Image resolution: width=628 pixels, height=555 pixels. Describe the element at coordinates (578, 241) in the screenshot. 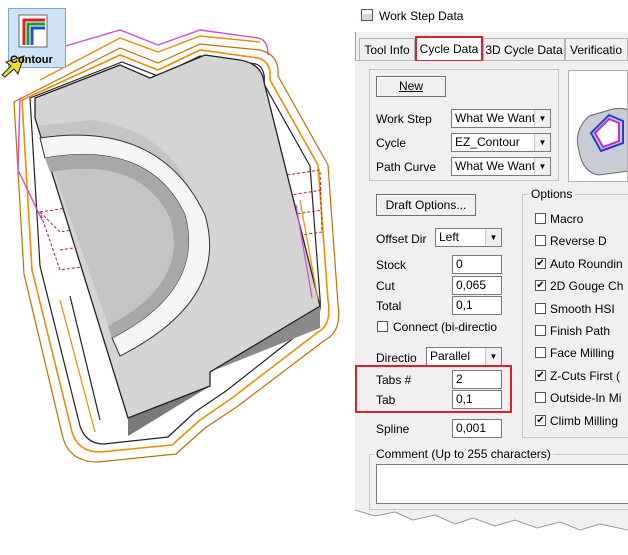

I see `option-label: Reverse D` at that location.